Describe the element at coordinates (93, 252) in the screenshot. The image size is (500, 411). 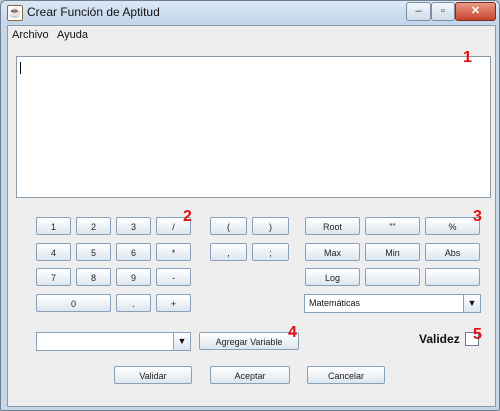
I see `key-5: 5` at that location.